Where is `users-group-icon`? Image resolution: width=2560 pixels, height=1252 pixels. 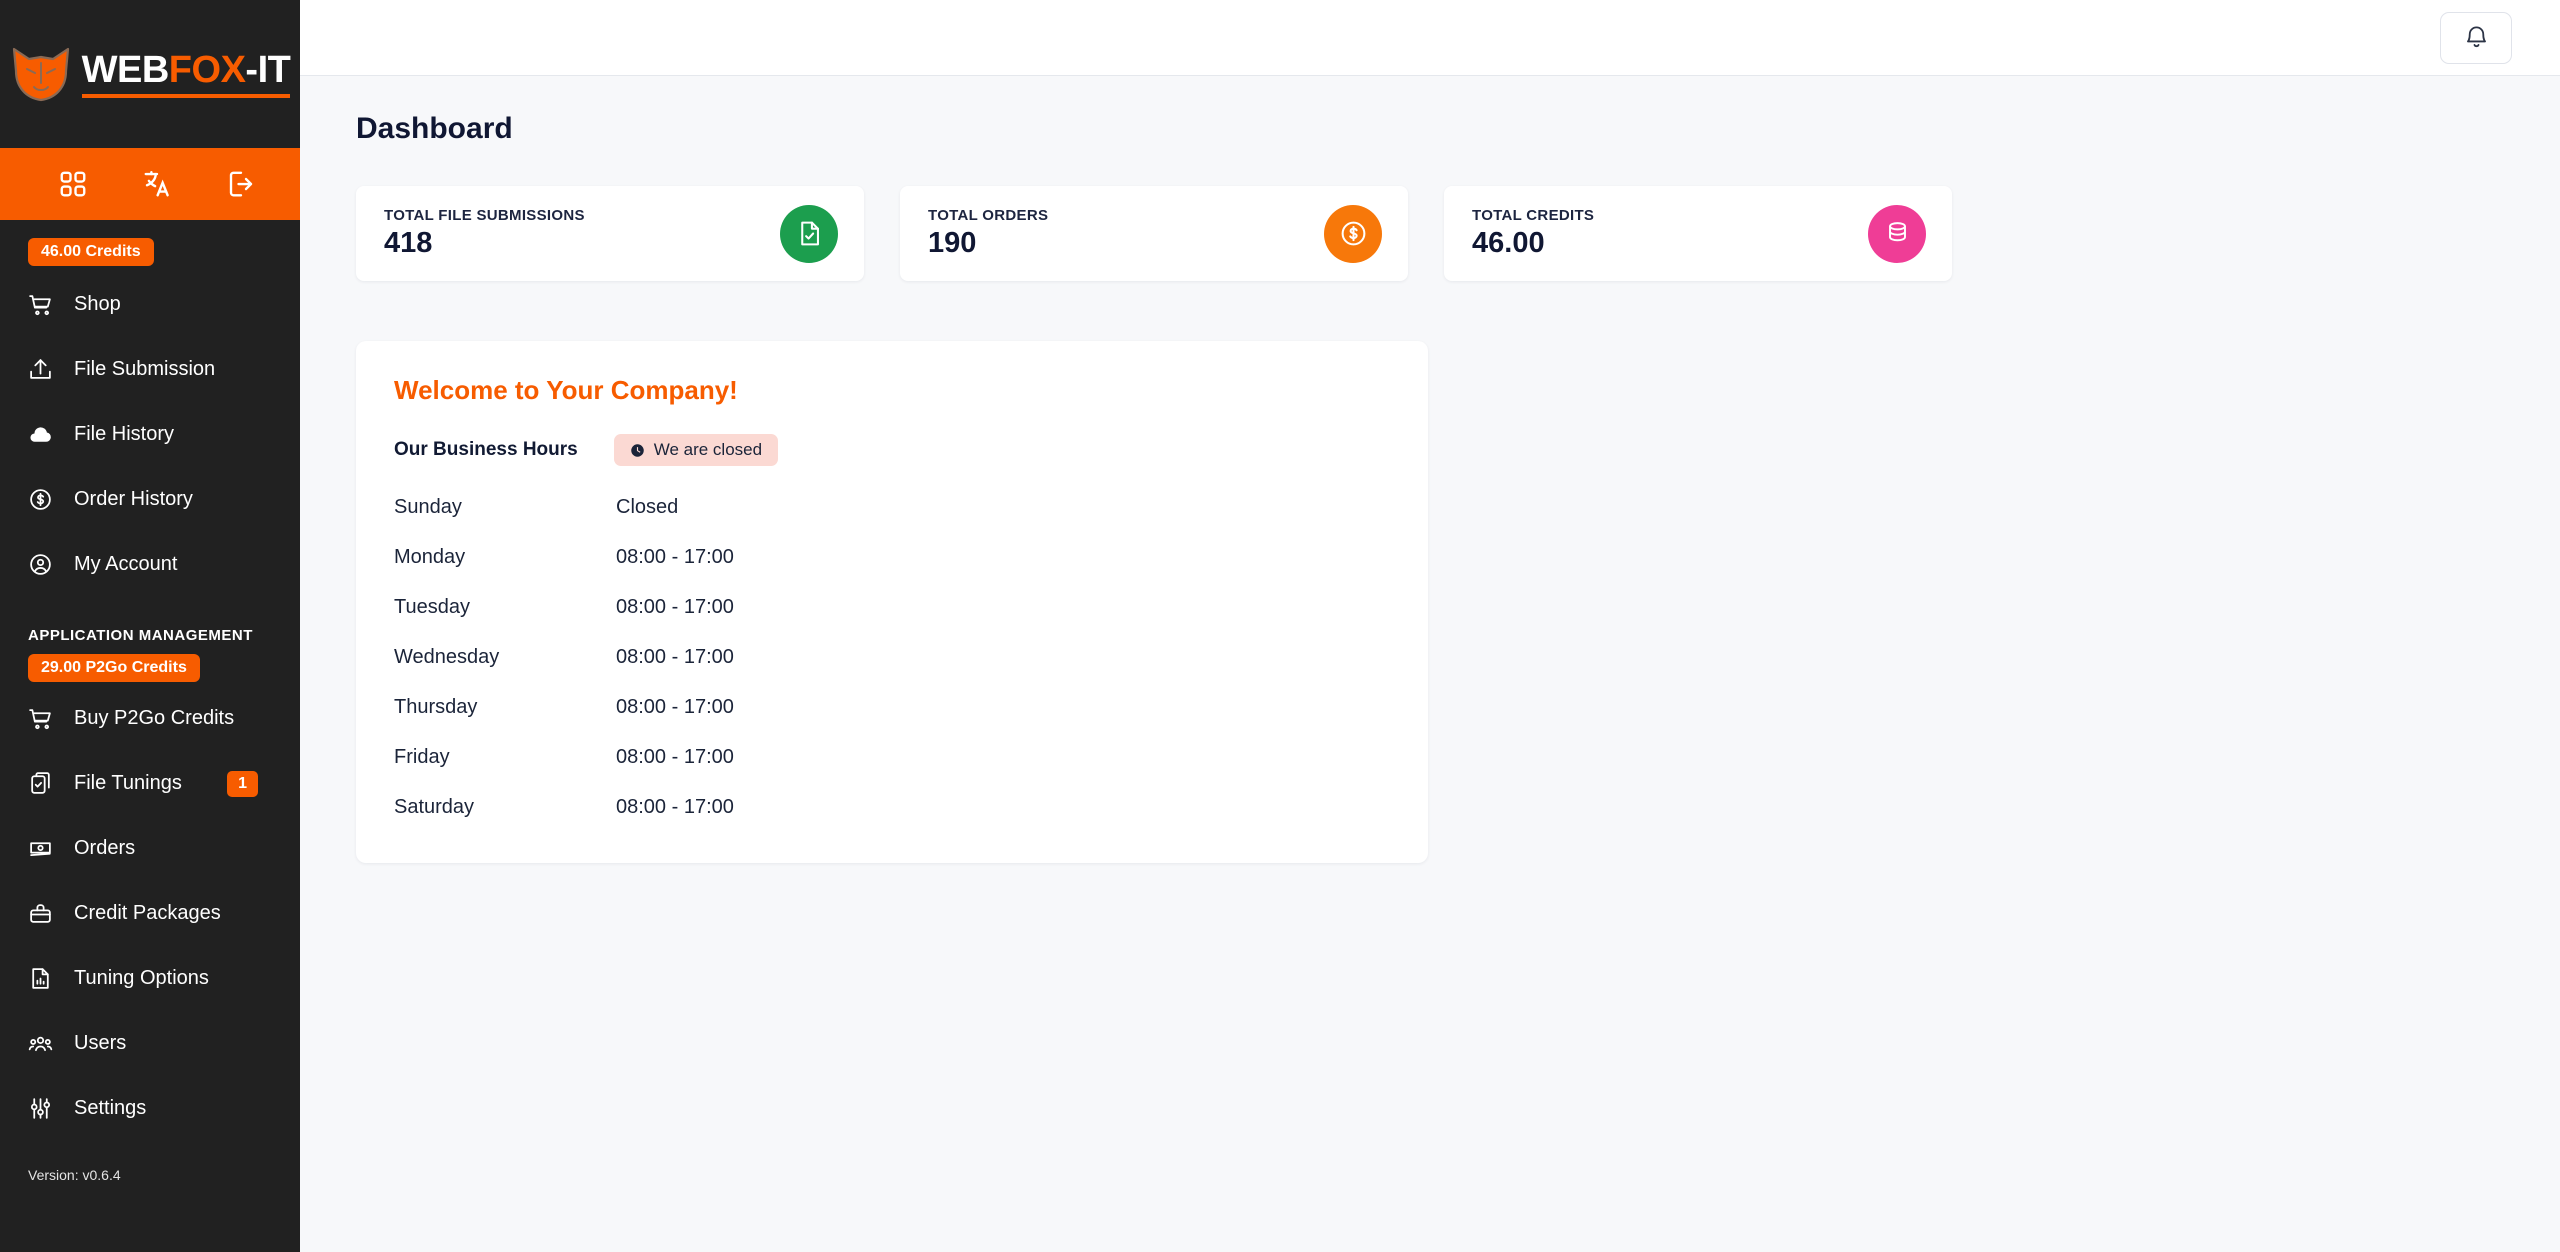 users-group-icon is located at coordinates (43, 1043).